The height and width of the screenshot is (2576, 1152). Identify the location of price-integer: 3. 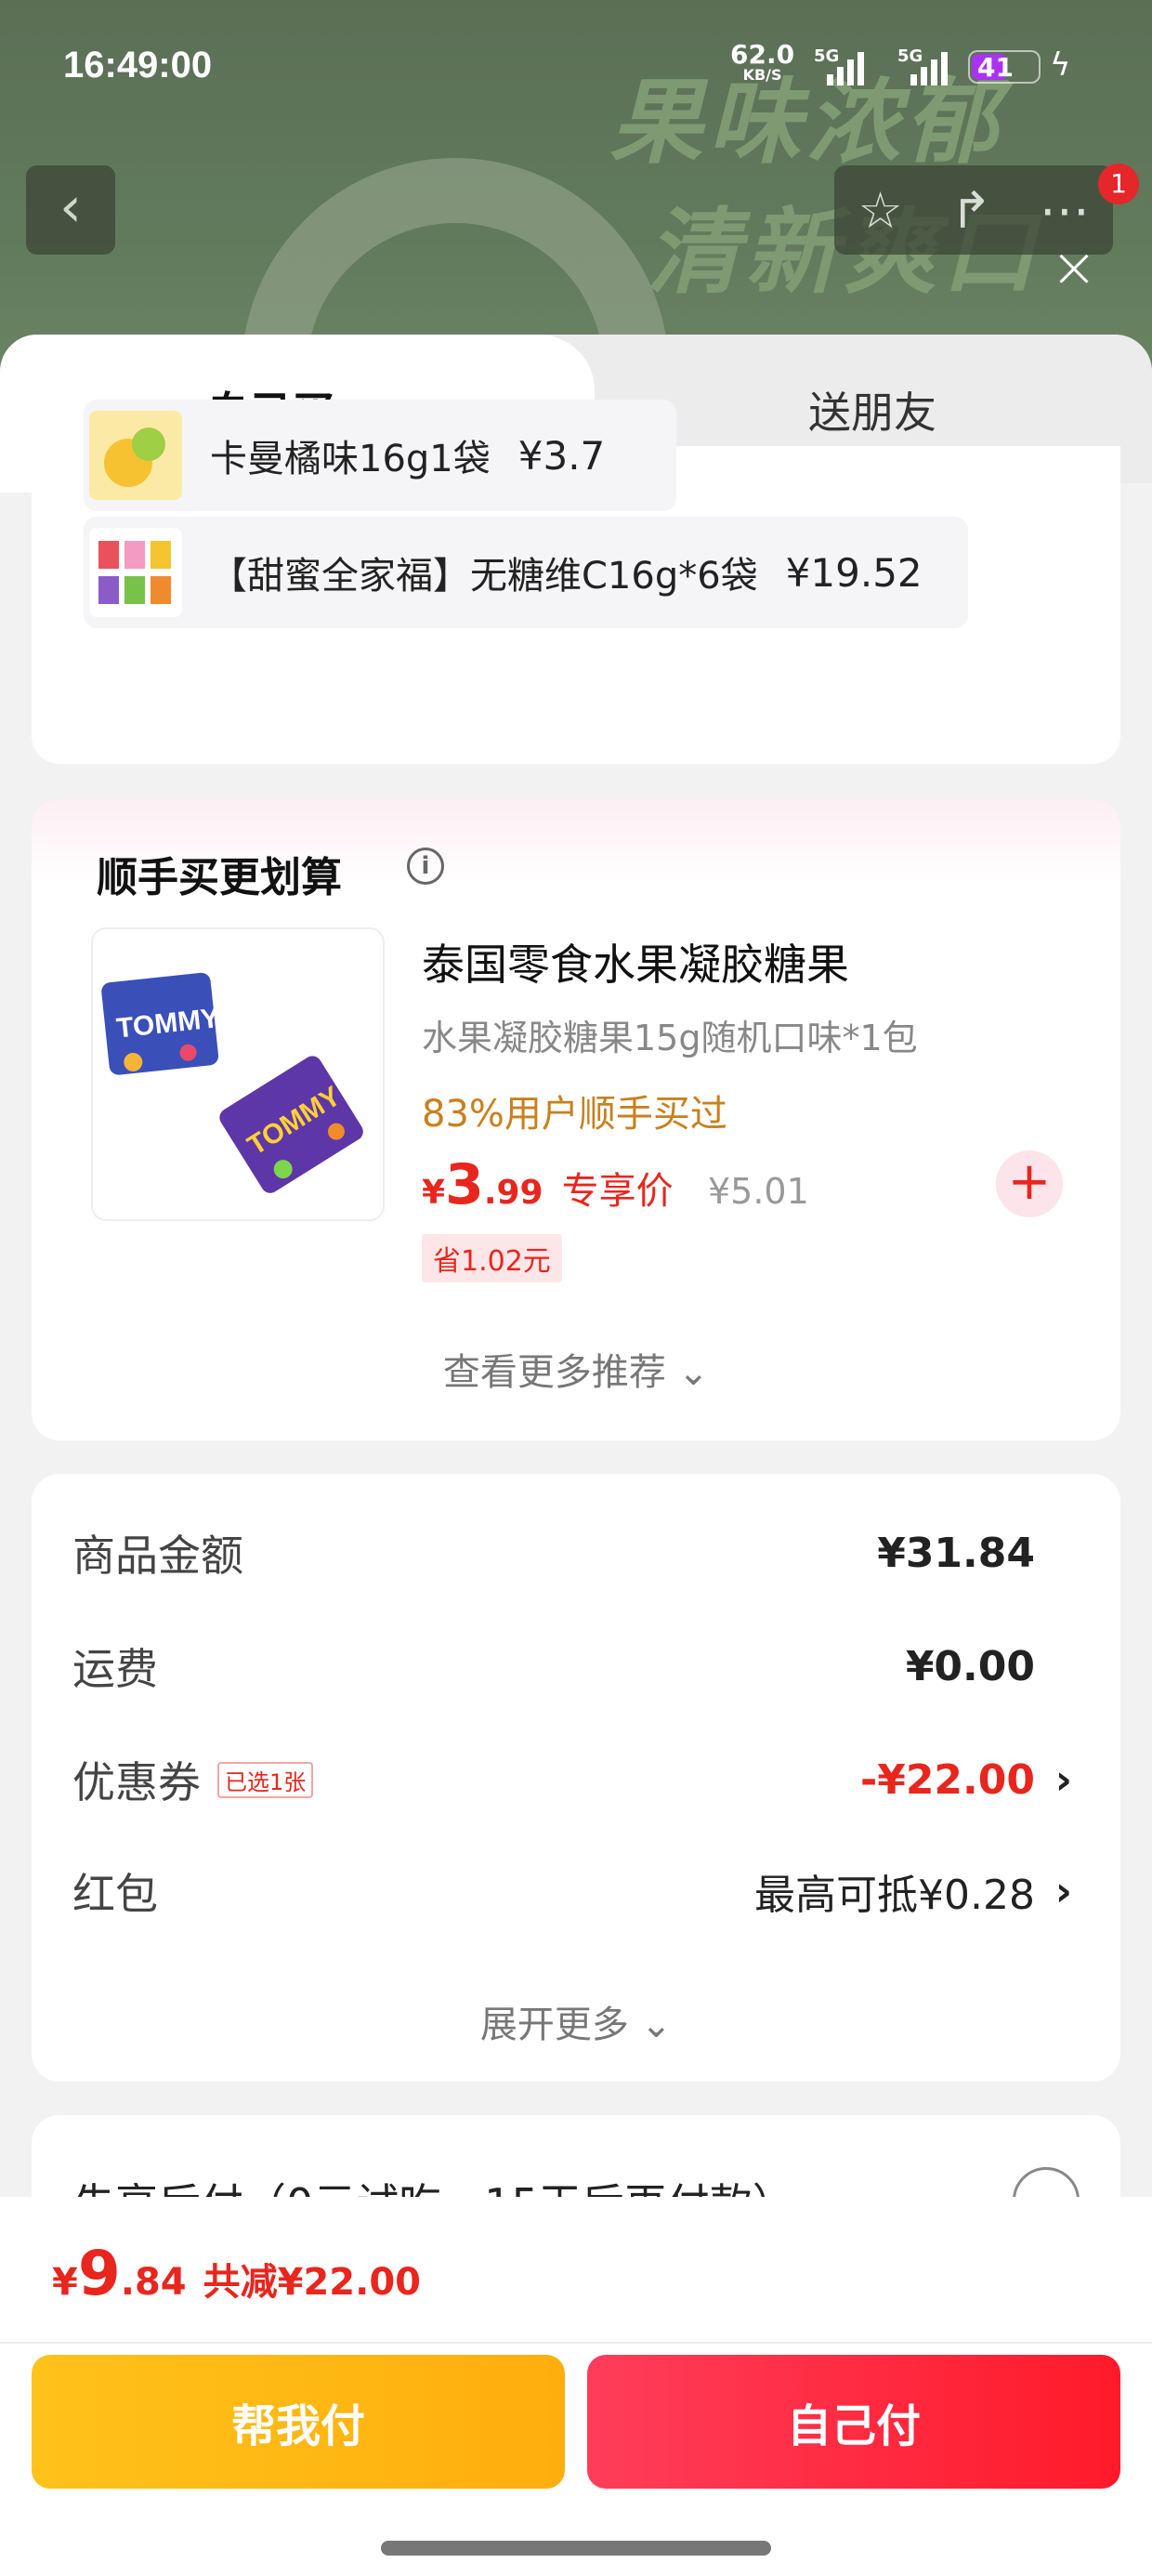
(464, 1184).